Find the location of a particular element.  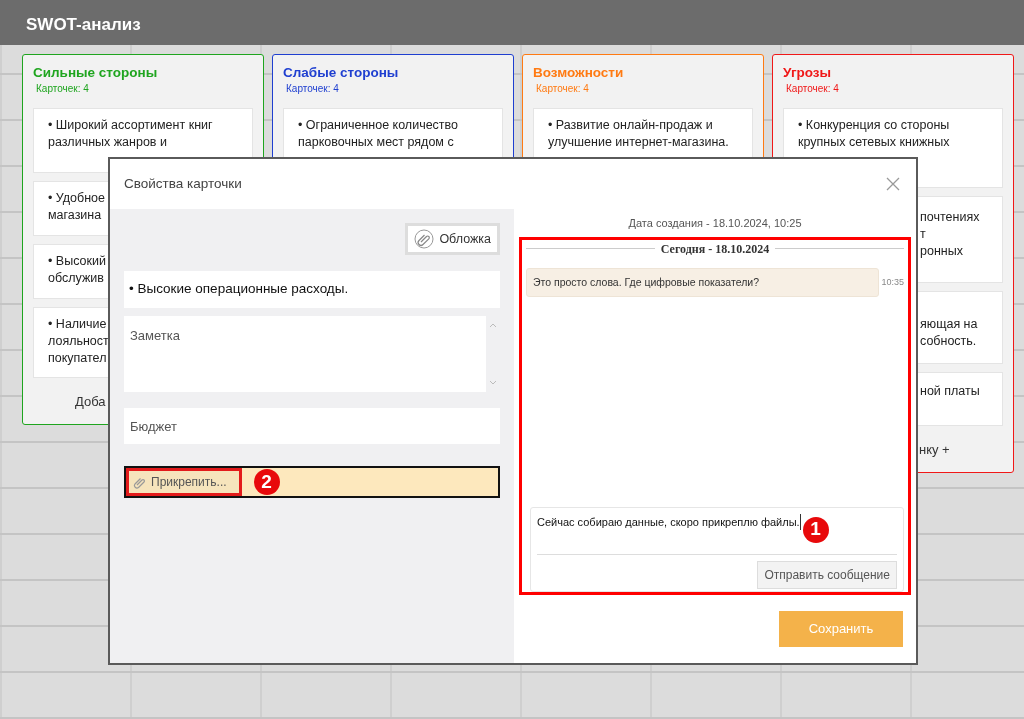

column-title: Слабые стороны is located at coordinates (341, 73).